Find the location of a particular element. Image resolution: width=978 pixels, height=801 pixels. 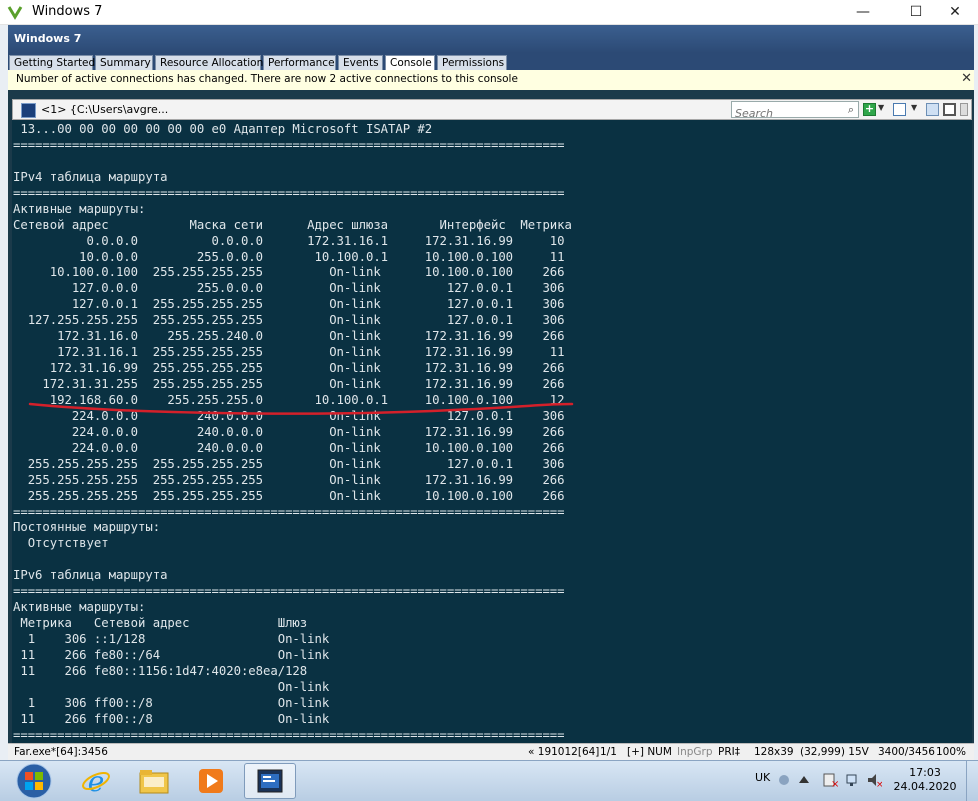

status-coords: (32,999) 15V is located at coordinates (834, 752).